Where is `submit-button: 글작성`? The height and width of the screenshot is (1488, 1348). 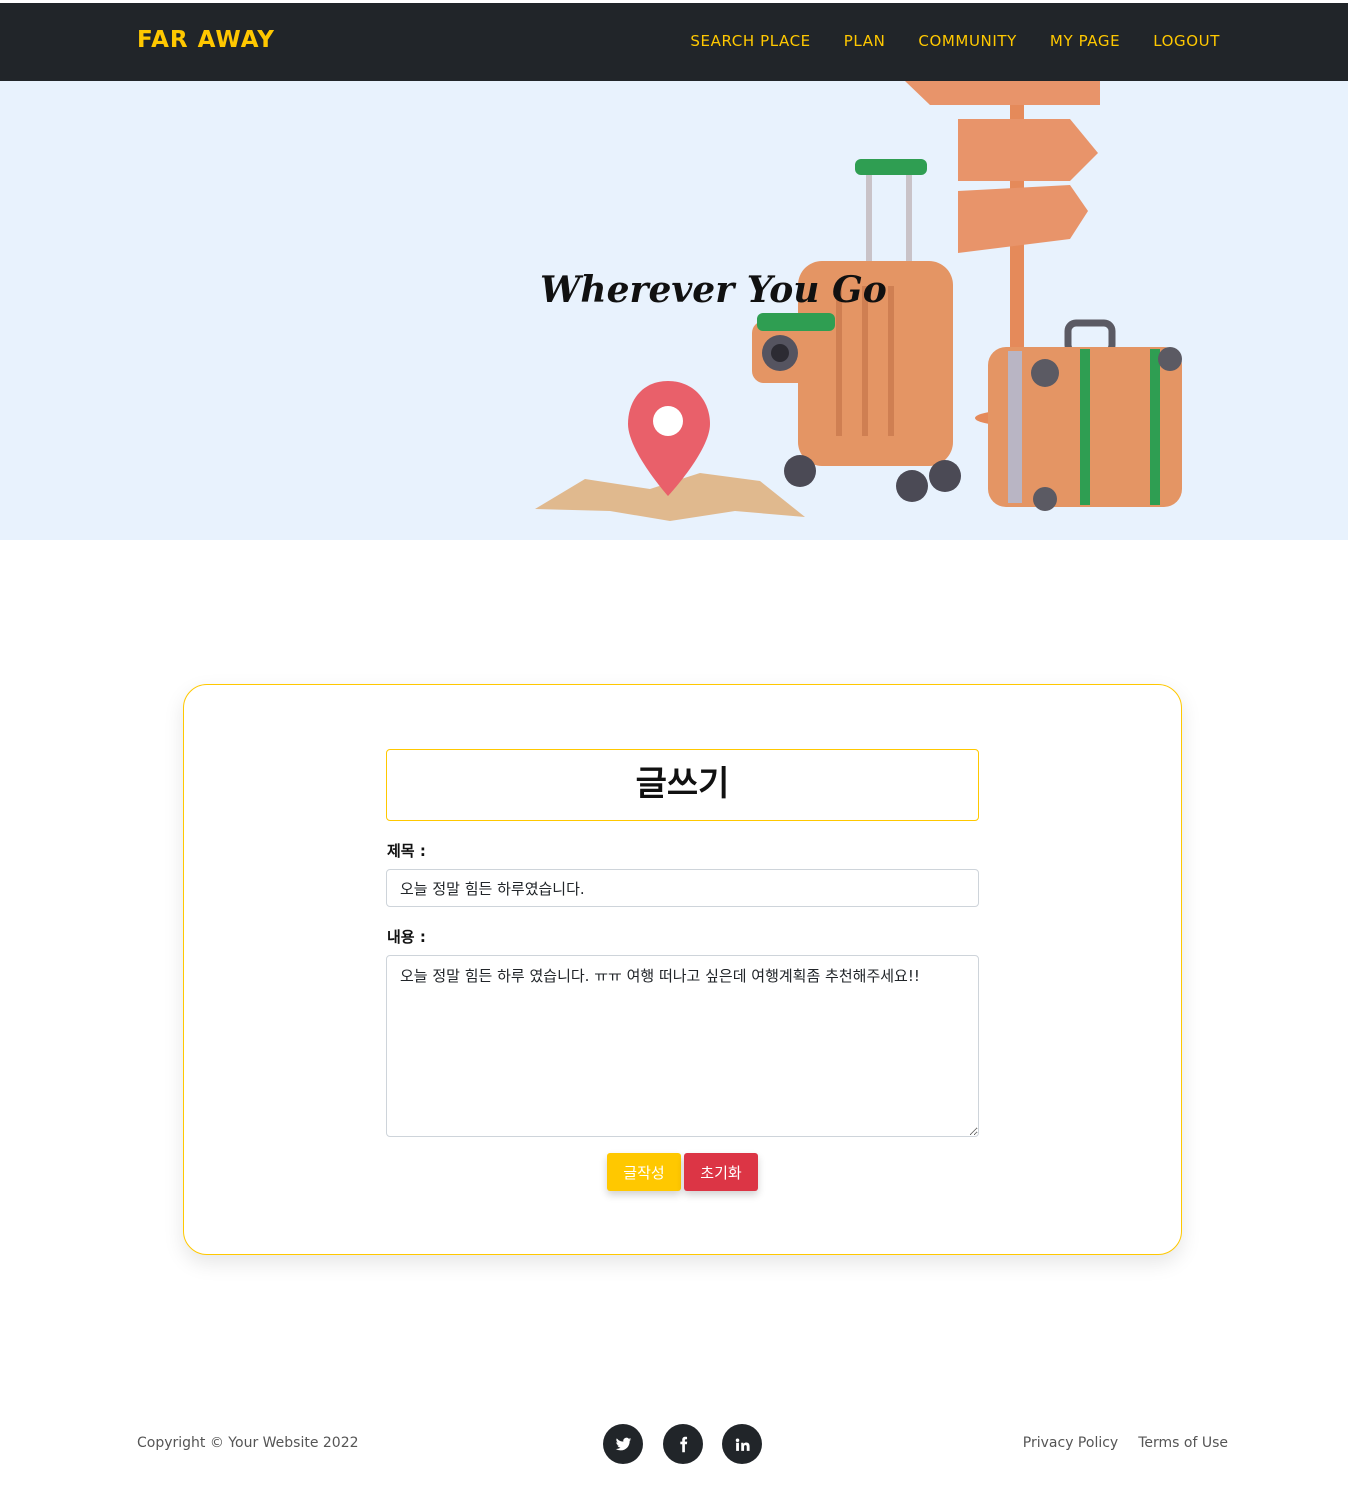
submit-button: 글작성 is located at coordinates (644, 1172).